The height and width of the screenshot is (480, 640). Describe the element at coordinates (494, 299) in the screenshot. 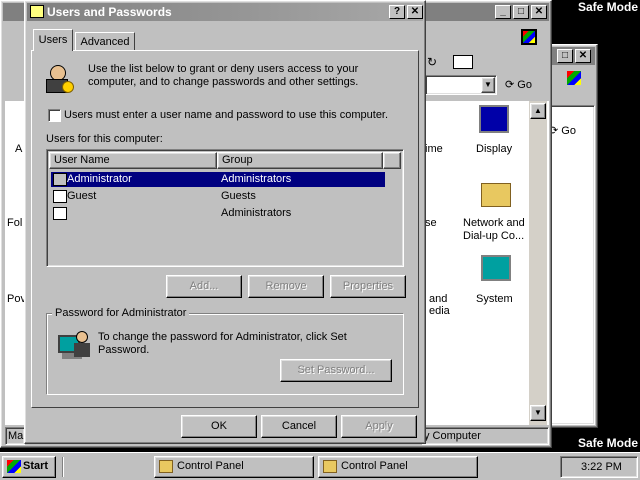

I see `system-label: System` at that location.